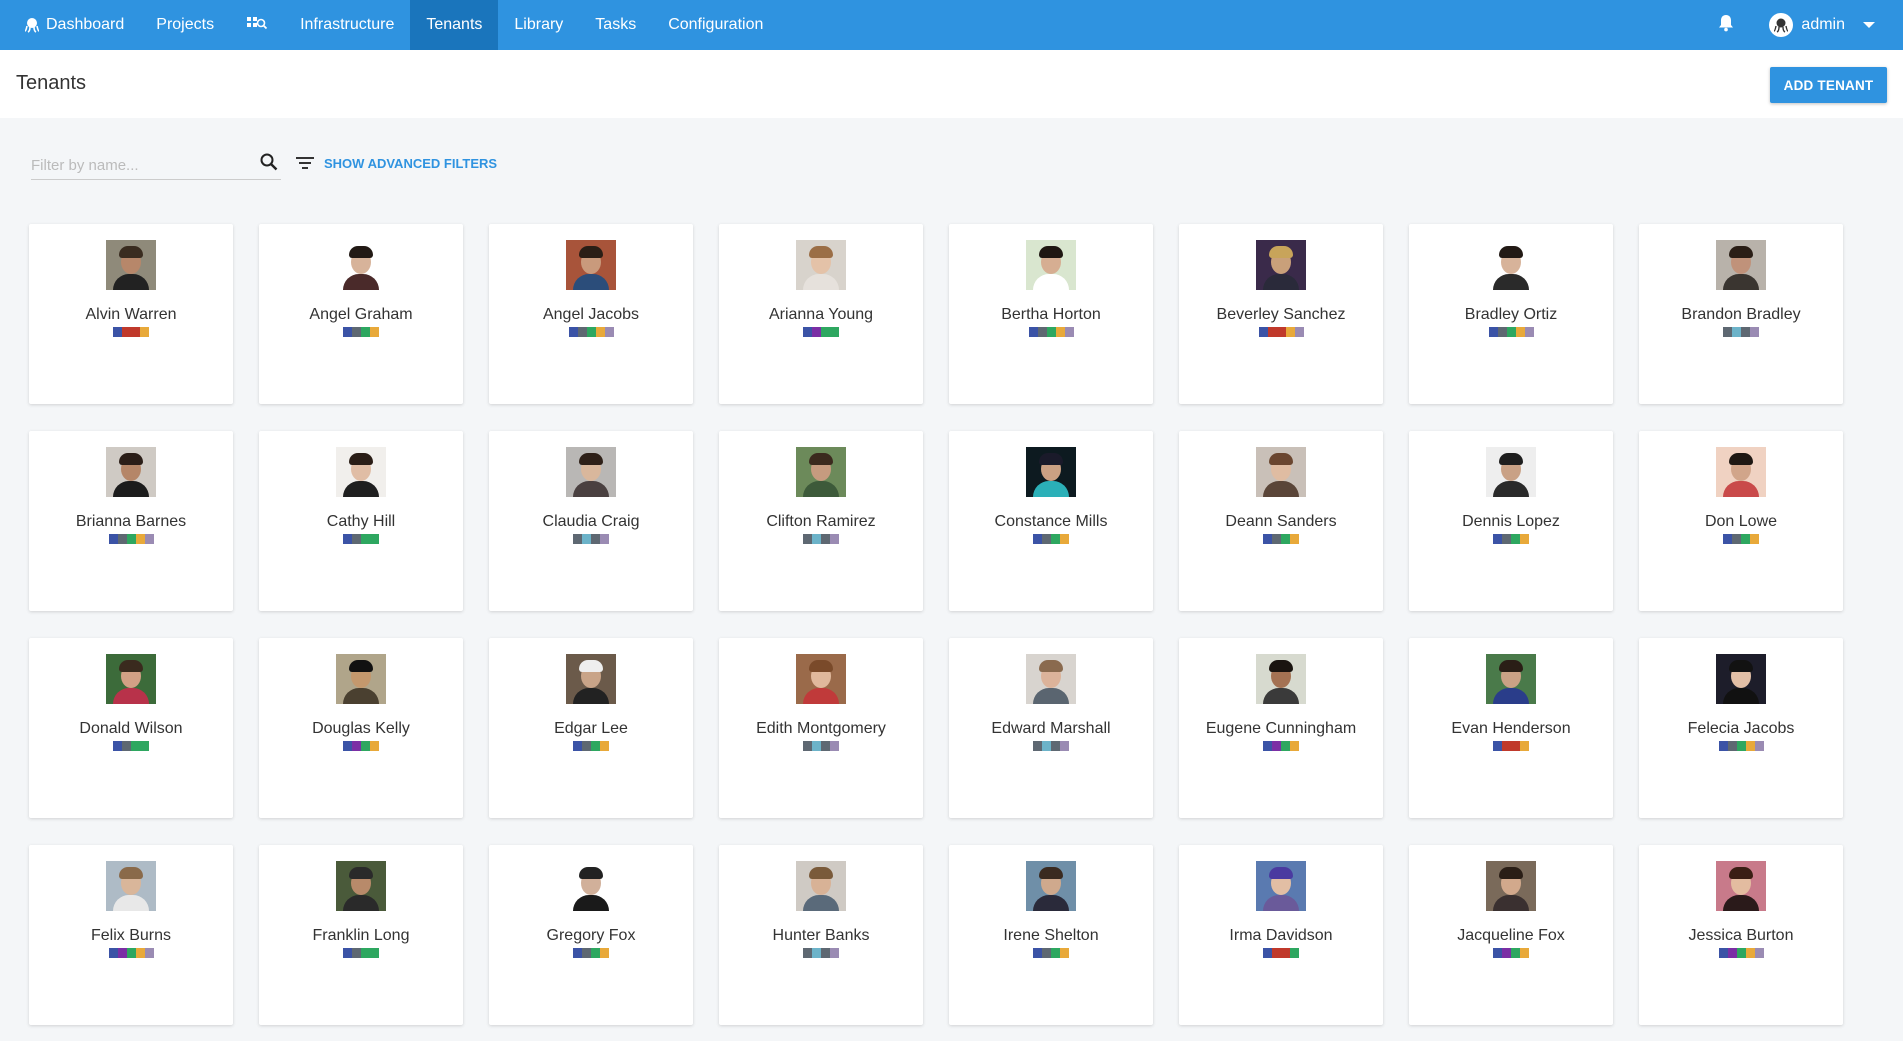 The image size is (1903, 1041). Describe the element at coordinates (1511, 521) in the screenshot. I see `tenant-card: Dennis Lopez` at that location.